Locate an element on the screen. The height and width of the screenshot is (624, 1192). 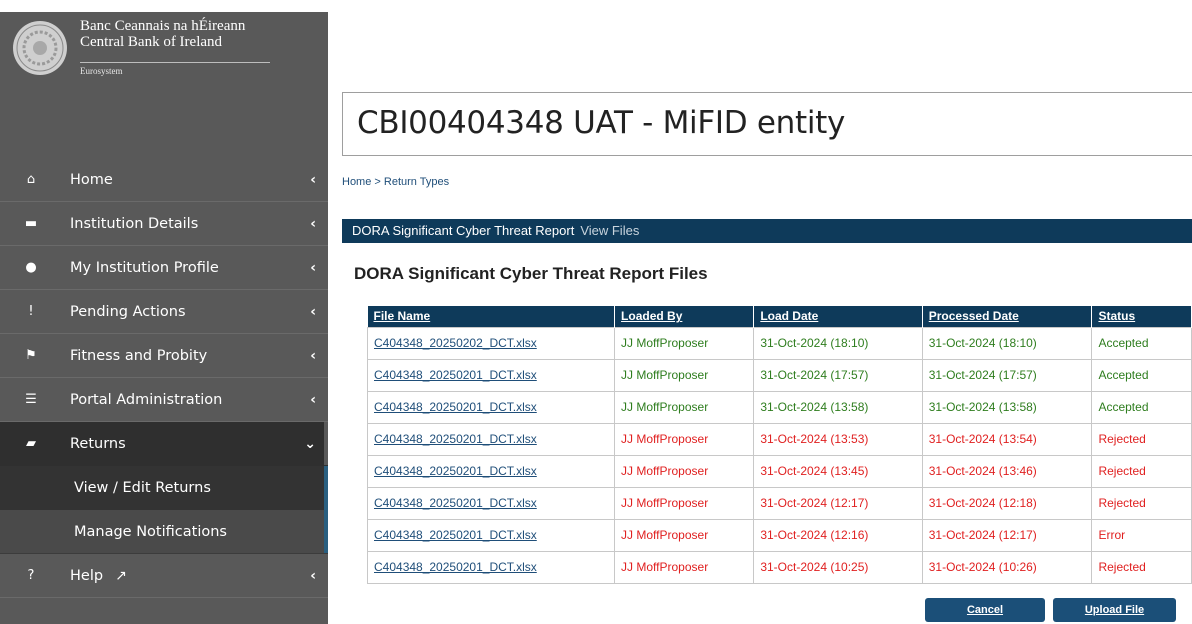
load-date-cell: 31-Oct-2024 (18:10) is located at coordinates (838, 343).